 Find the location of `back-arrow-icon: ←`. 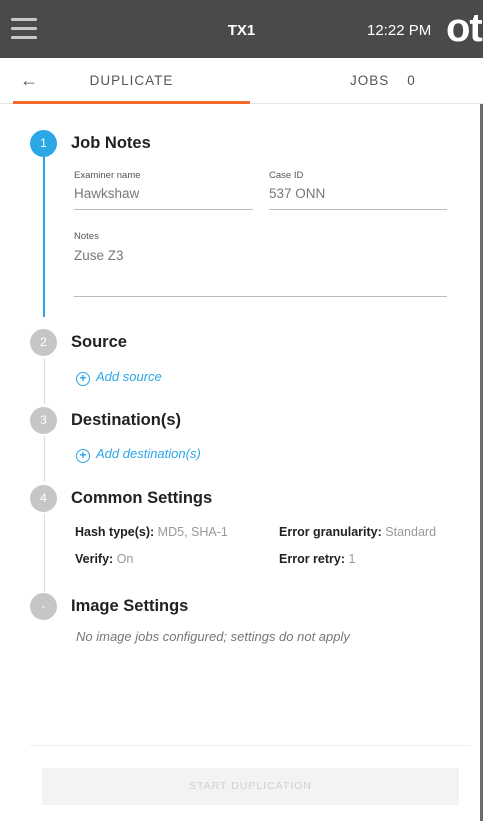

back-arrow-icon: ← is located at coordinates (29, 80).